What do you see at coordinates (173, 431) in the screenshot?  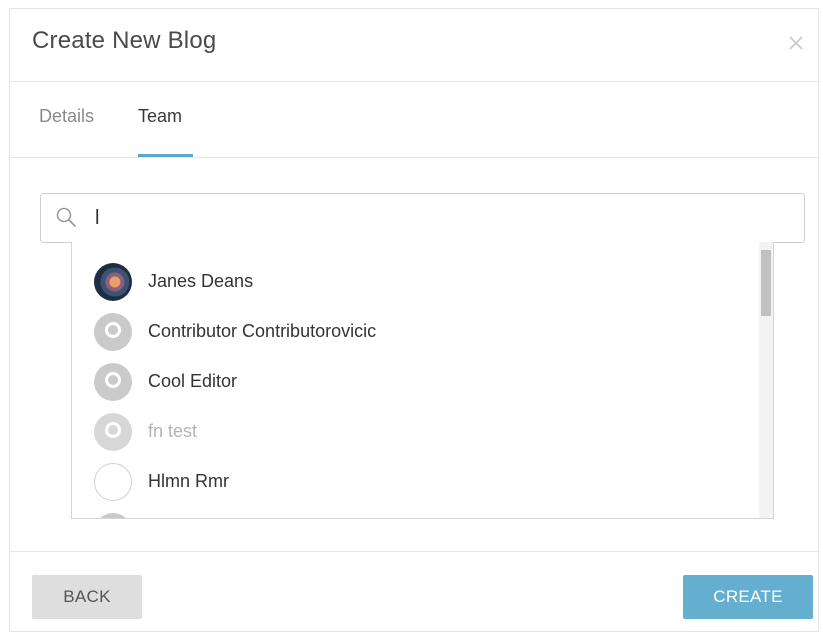 I see `user-name: fn test` at bounding box center [173, 431].